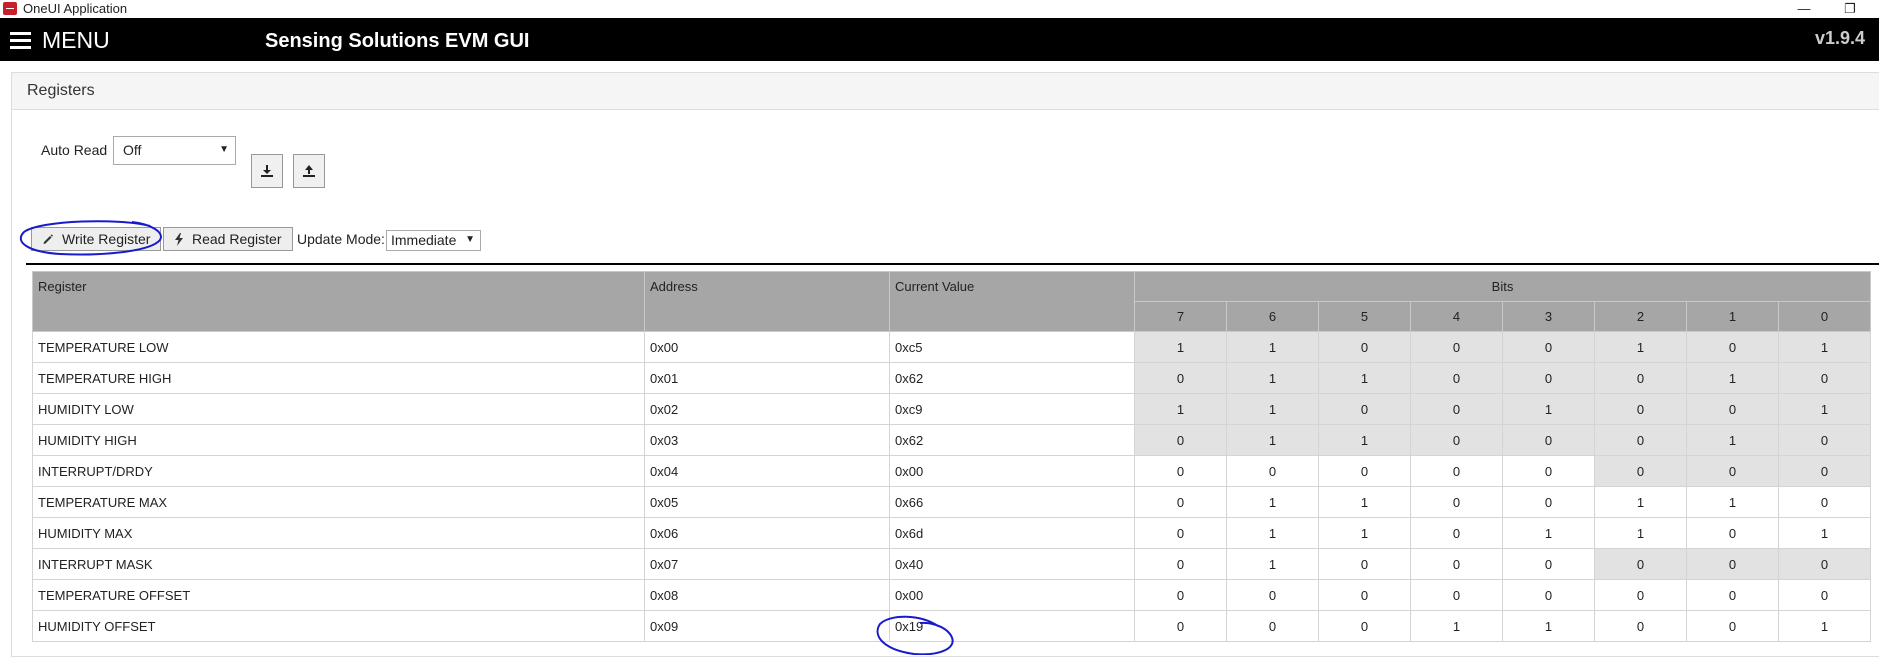 The image size is (1879, 657). Describe the element at coordinates (1804, 9) in the screenshot. I see `minimize-button: —` at that location.